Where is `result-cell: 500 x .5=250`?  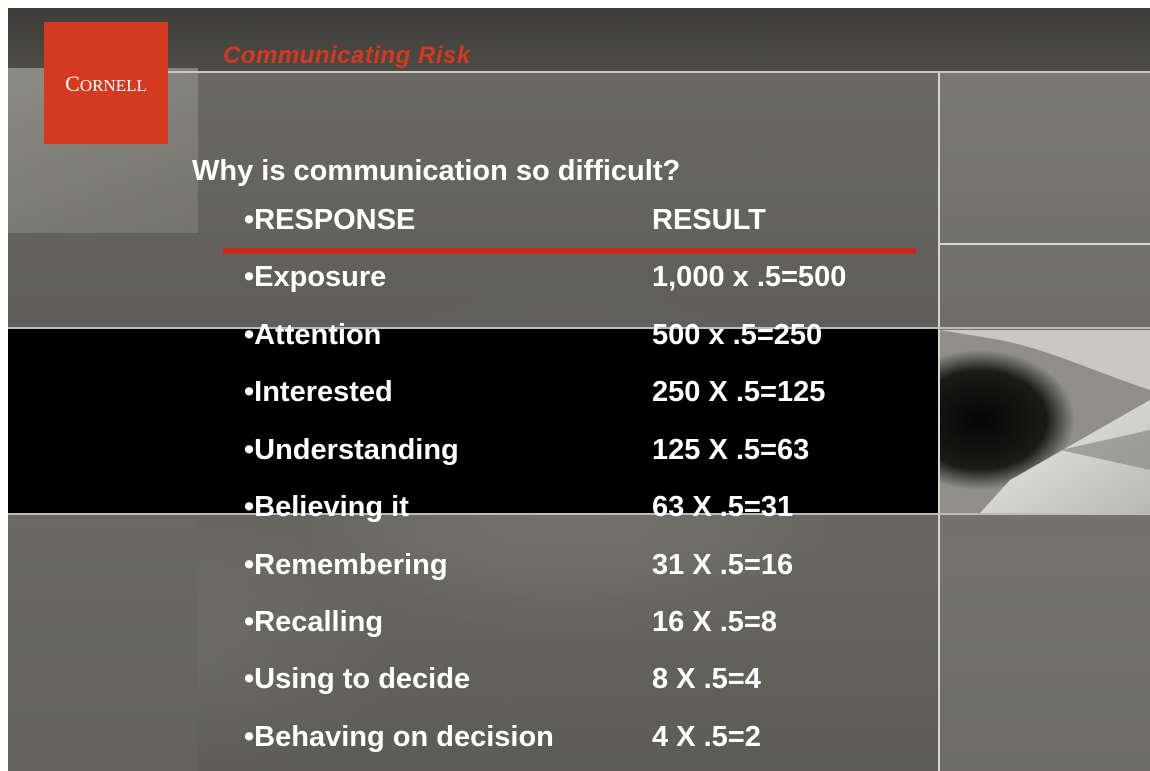
result-cell: 500 x .5=250 is located at coordinates (737, 335).